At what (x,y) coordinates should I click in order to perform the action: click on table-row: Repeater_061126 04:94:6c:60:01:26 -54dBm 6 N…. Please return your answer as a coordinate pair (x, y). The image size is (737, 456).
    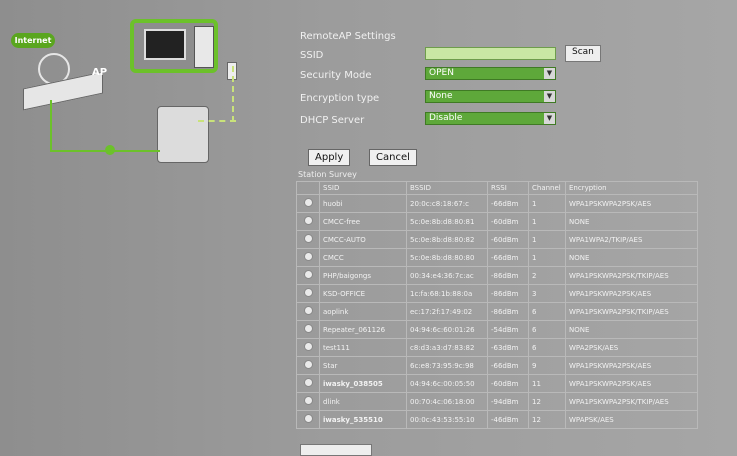
    Looking at the image, I should click on (497, 329).